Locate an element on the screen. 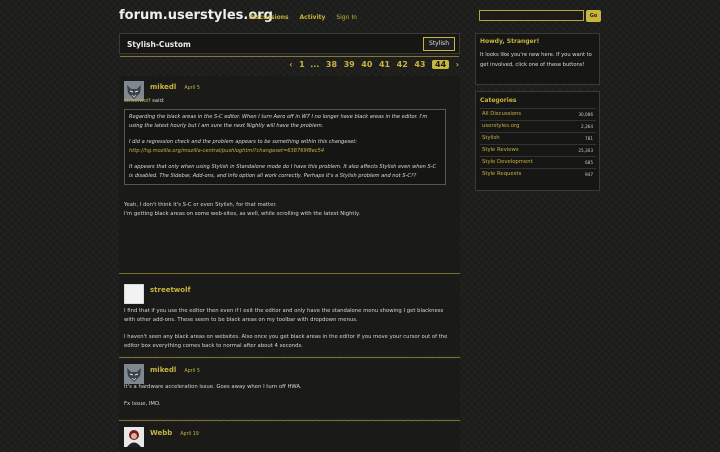 The height and width of the screenshot is (452, 720). portrait-avatar-icon is located at coordinates (134, 437).